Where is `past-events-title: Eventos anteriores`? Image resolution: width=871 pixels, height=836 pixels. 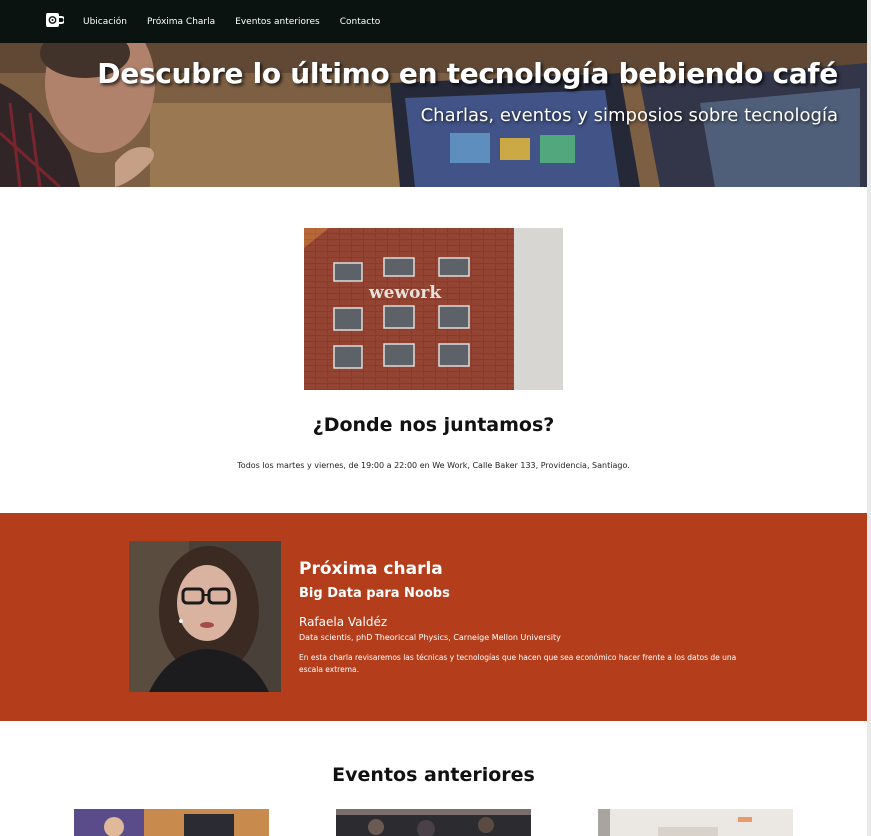
past-events-title: Eventos anteriores is located at coordinates (433, 775).